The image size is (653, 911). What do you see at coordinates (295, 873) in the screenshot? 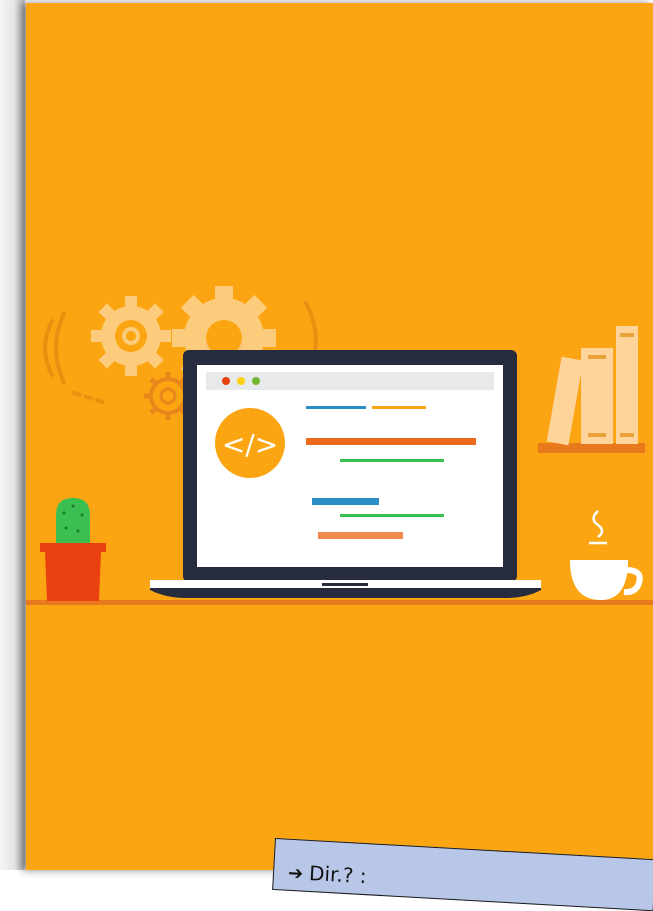
I see `right-arrow-icon: ➔` at bounding box center [295, 873].